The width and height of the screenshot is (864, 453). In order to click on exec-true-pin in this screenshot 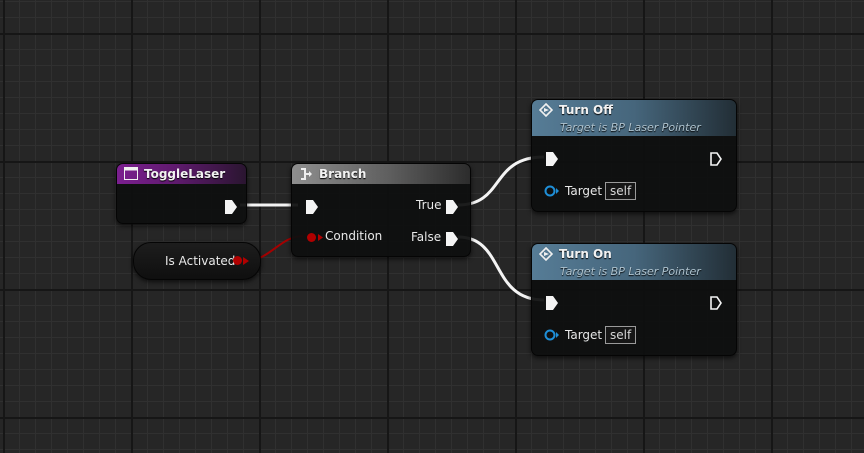, I will do `click(452, 208)`.